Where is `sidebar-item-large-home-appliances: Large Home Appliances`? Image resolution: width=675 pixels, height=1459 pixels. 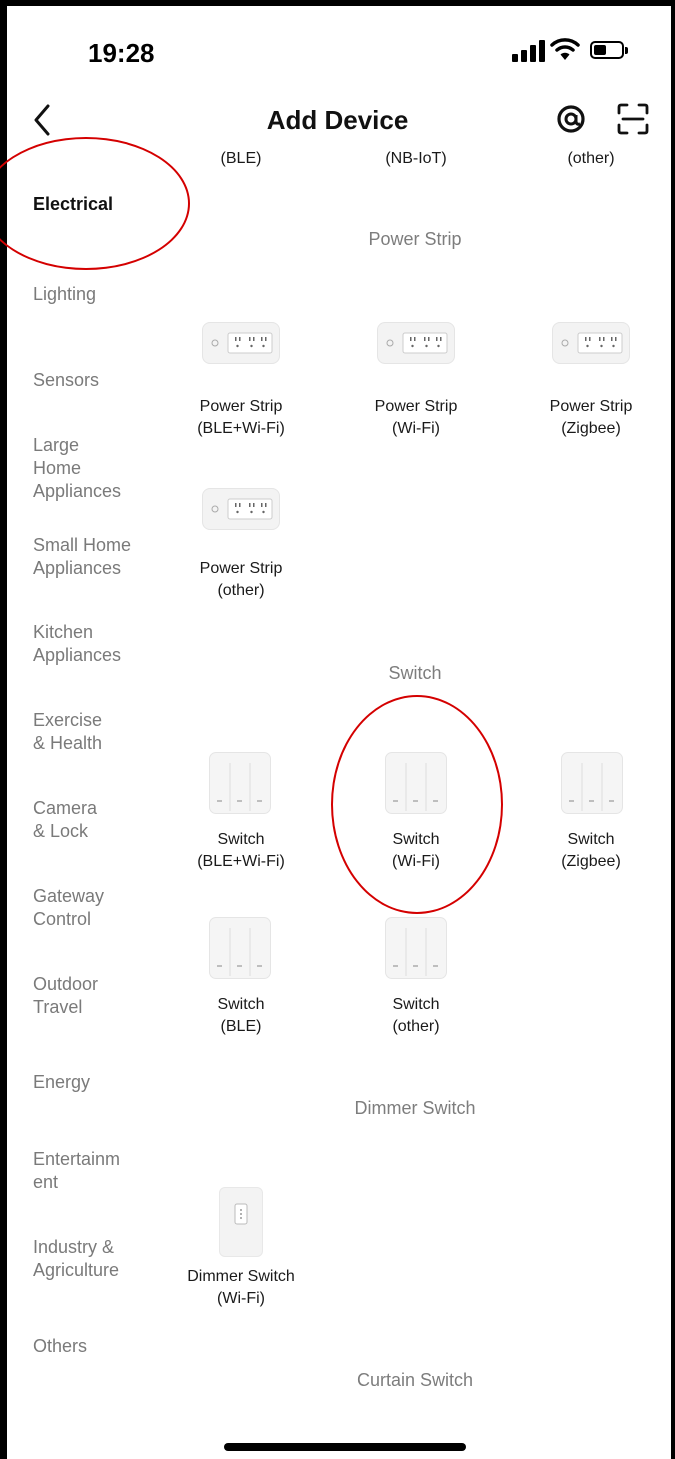
sidebar-item-large-home-appliances: Large Home Appliances is located at coordinates (98, 468).